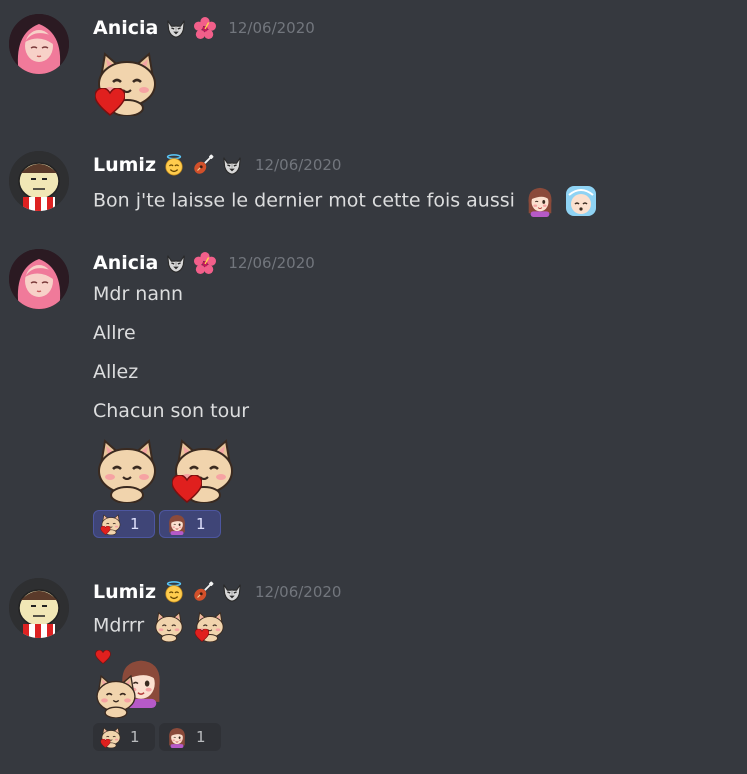 This screenshot has height=774, width=747. Describe the element at coordinates (171, 411) in the screenshot. I see `message-text: Chacun son tour` at that location.